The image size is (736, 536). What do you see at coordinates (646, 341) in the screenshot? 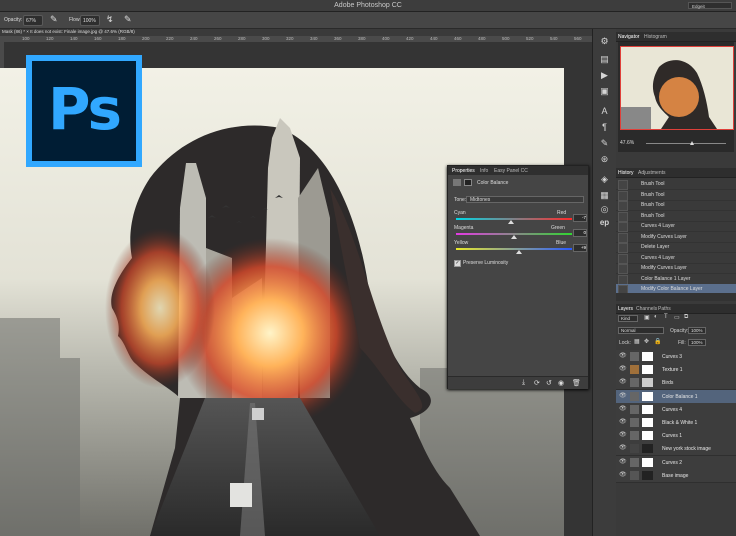
I see `lock-position-icon: ✥` at bounding box center [646, 341].